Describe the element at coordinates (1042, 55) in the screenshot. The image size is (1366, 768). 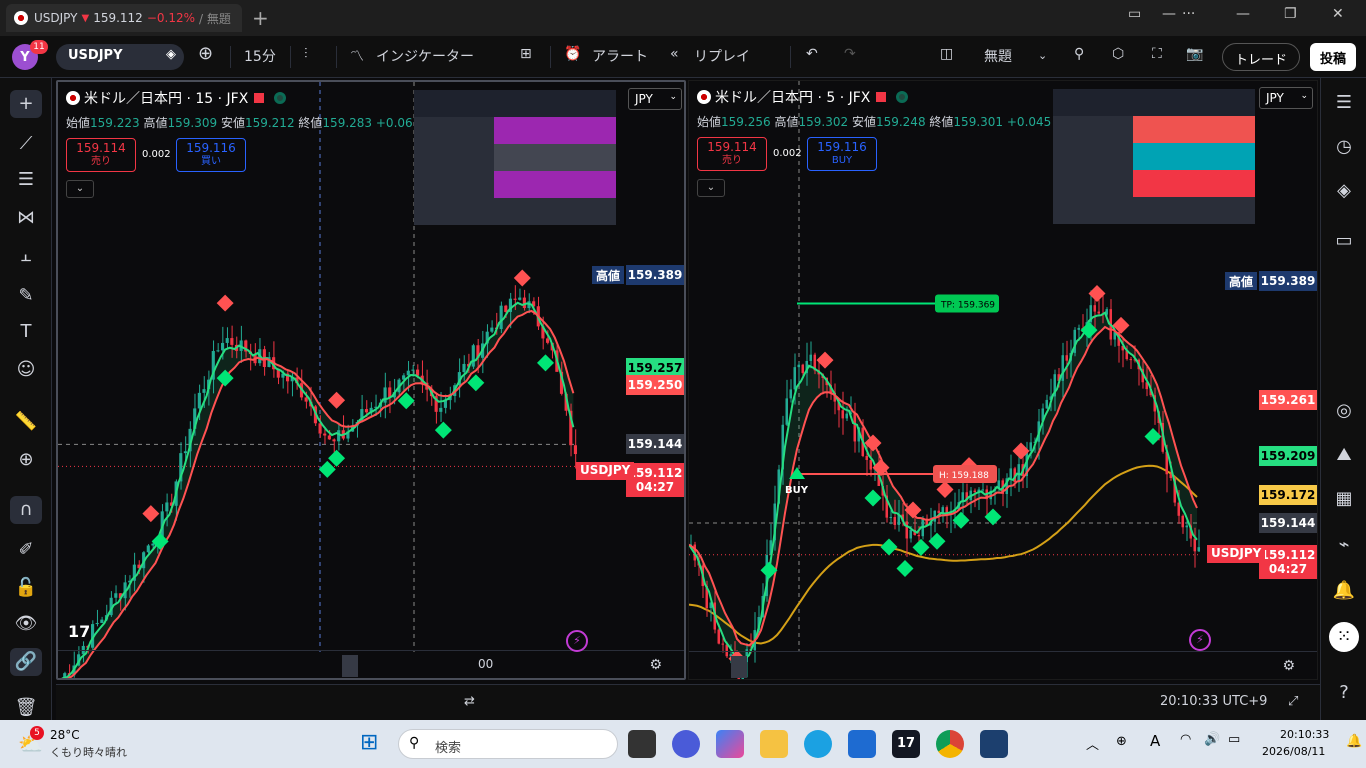
I see `chevron-down-icon: ⌄` at that location.